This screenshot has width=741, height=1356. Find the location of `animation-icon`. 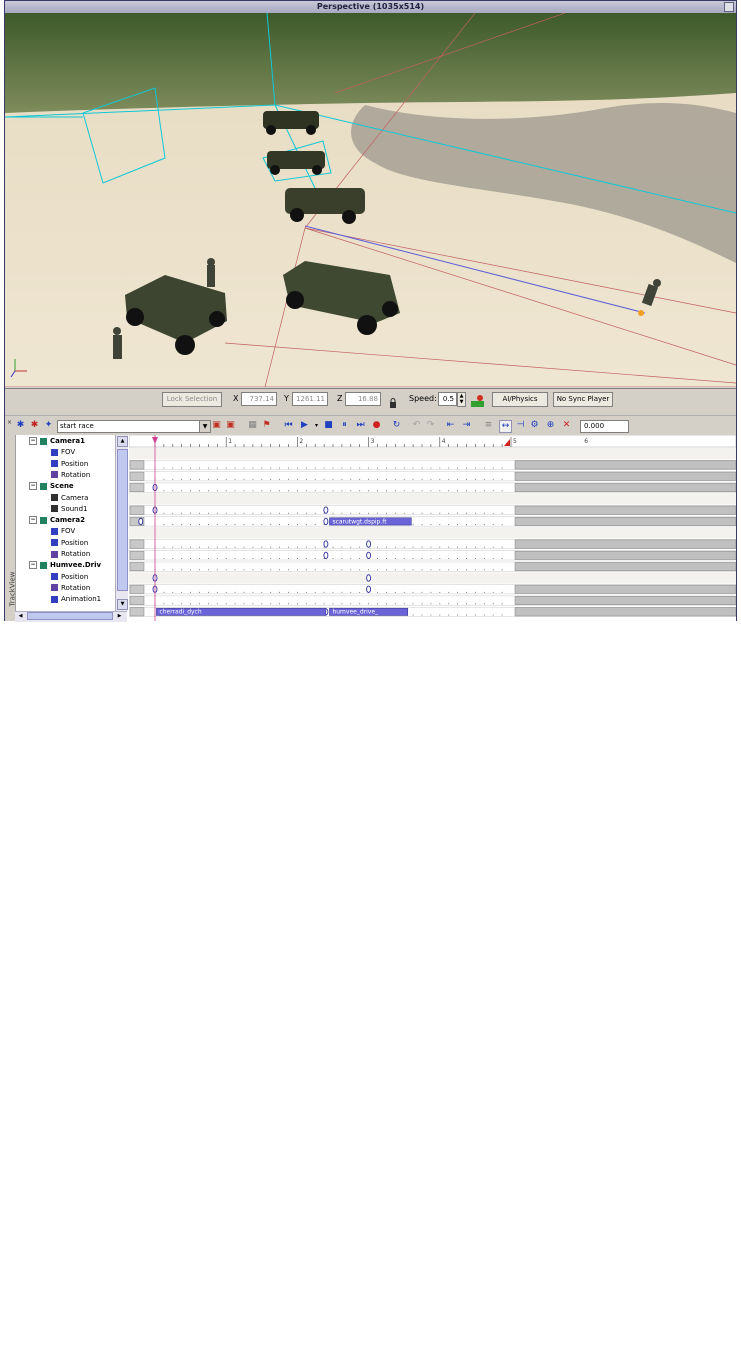

animation-icon is located at coordinates (54, 599).